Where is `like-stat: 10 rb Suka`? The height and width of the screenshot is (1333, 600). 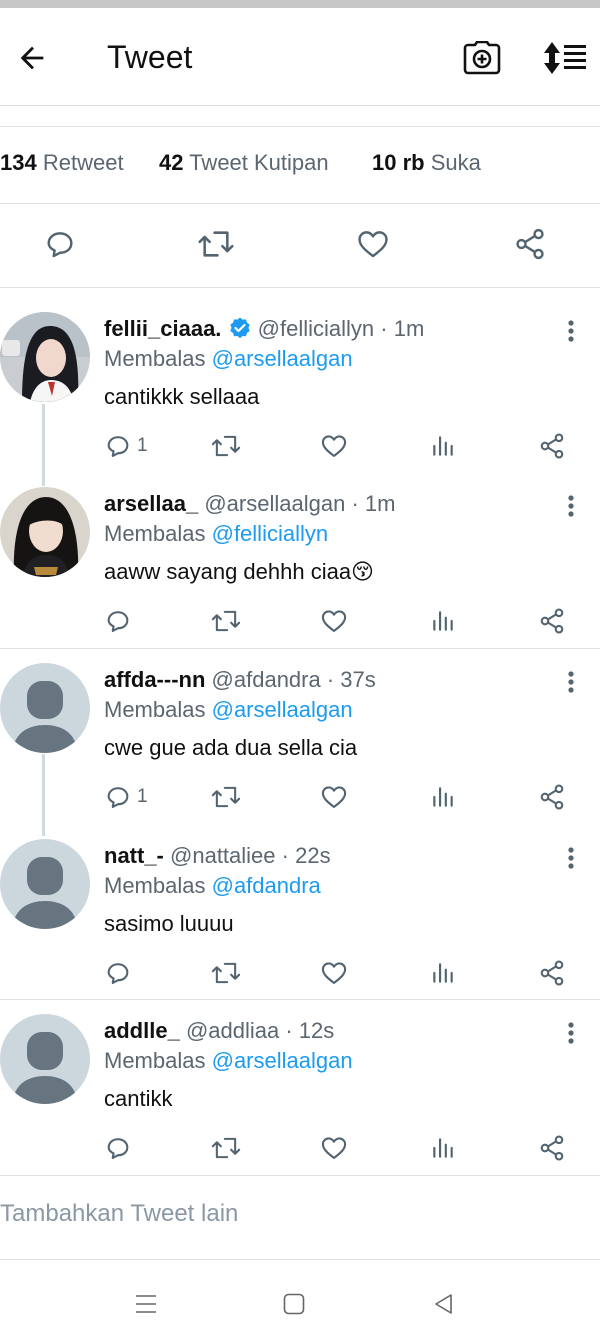 like-stat: 10 rb Suka is located at coordinates (426, 163).